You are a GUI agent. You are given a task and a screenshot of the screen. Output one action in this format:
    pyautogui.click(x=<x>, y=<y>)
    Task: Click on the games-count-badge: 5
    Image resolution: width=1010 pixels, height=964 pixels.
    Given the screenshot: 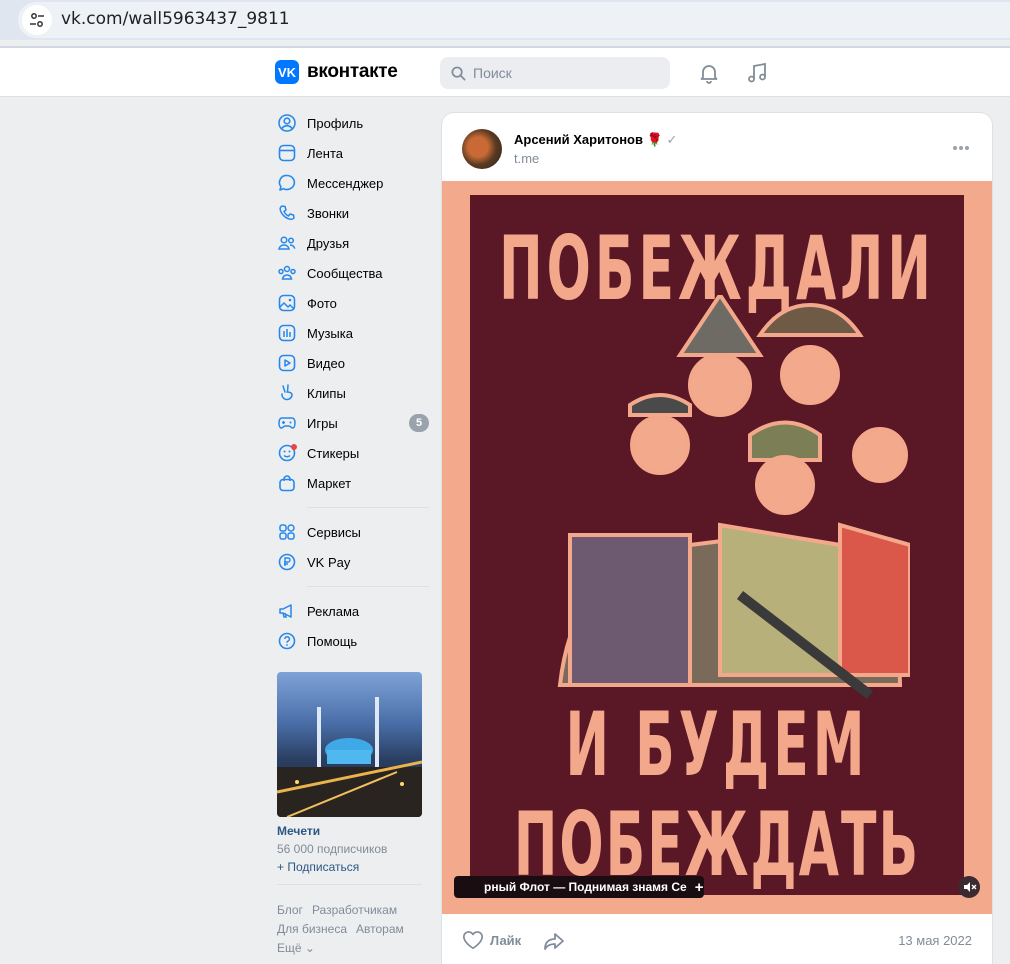 What is the action you would take?
    pyautogui.click(x=419, y=423)
    